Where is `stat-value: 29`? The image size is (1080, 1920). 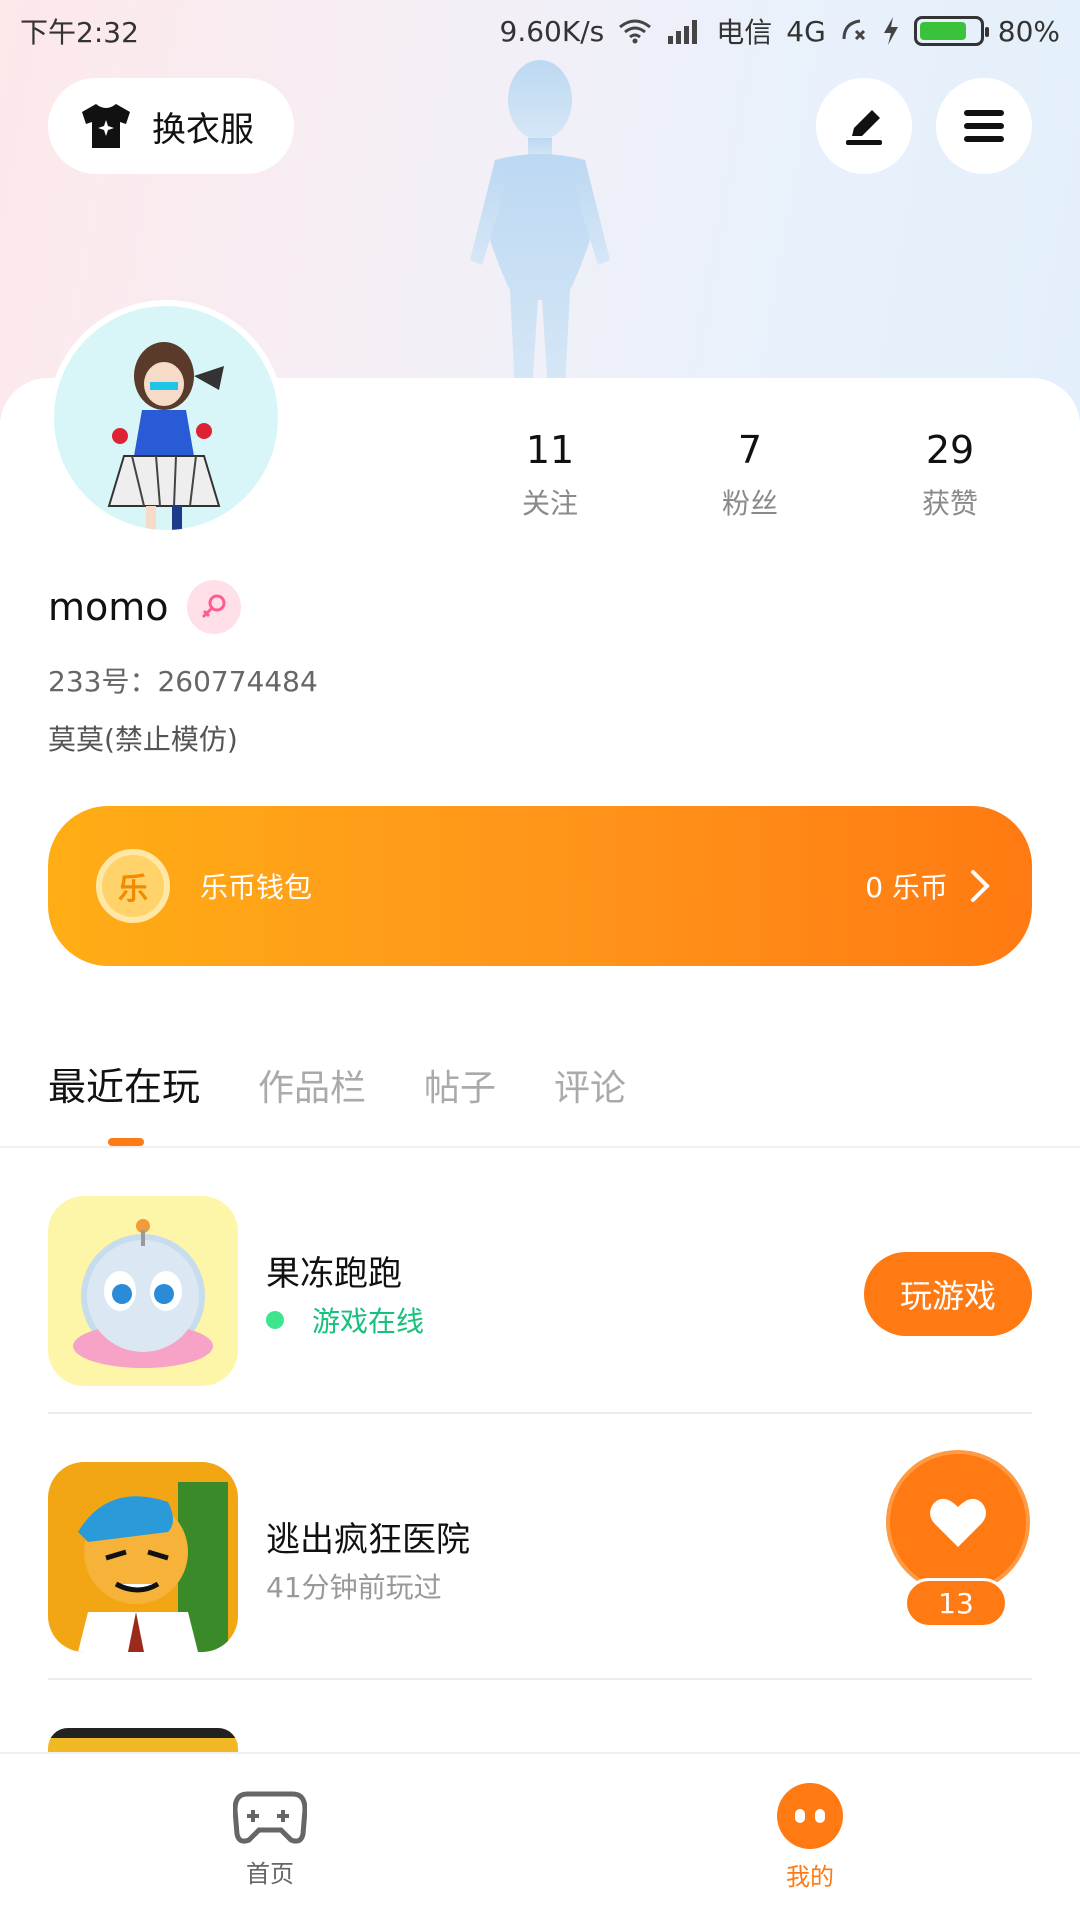 stat-value: 29 is located at coordinates (950, 450).